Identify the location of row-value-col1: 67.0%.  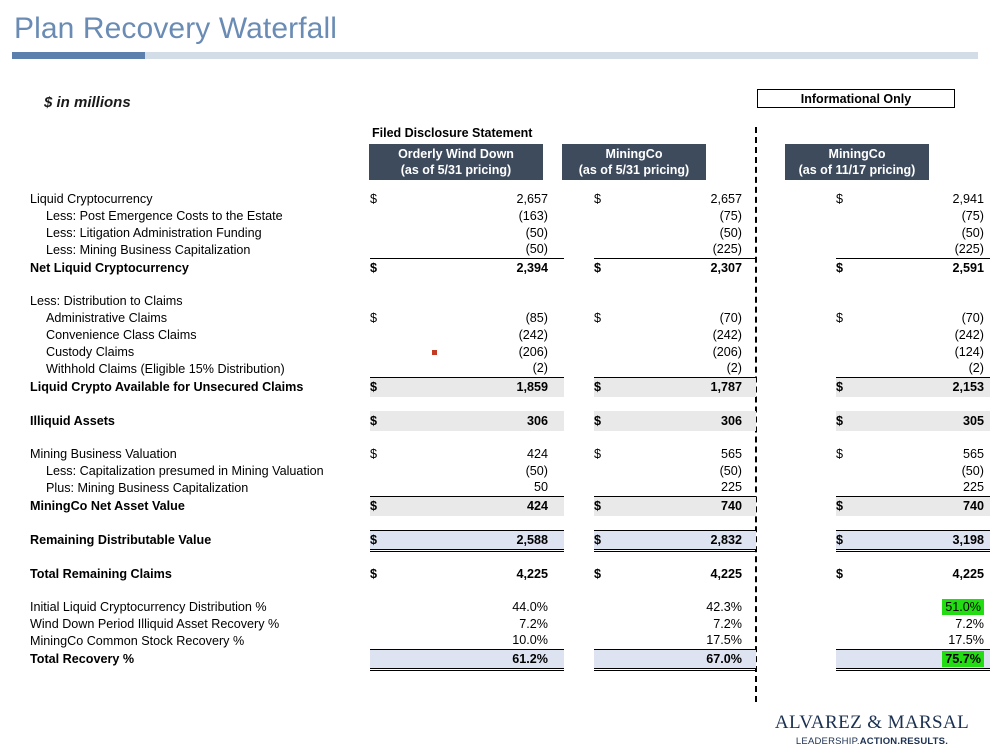
(689, 659).